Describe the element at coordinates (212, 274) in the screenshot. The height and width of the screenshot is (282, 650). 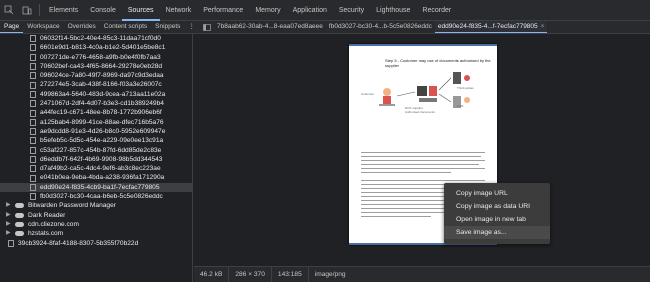
I see `image-size: 46.2 kB` at that location.